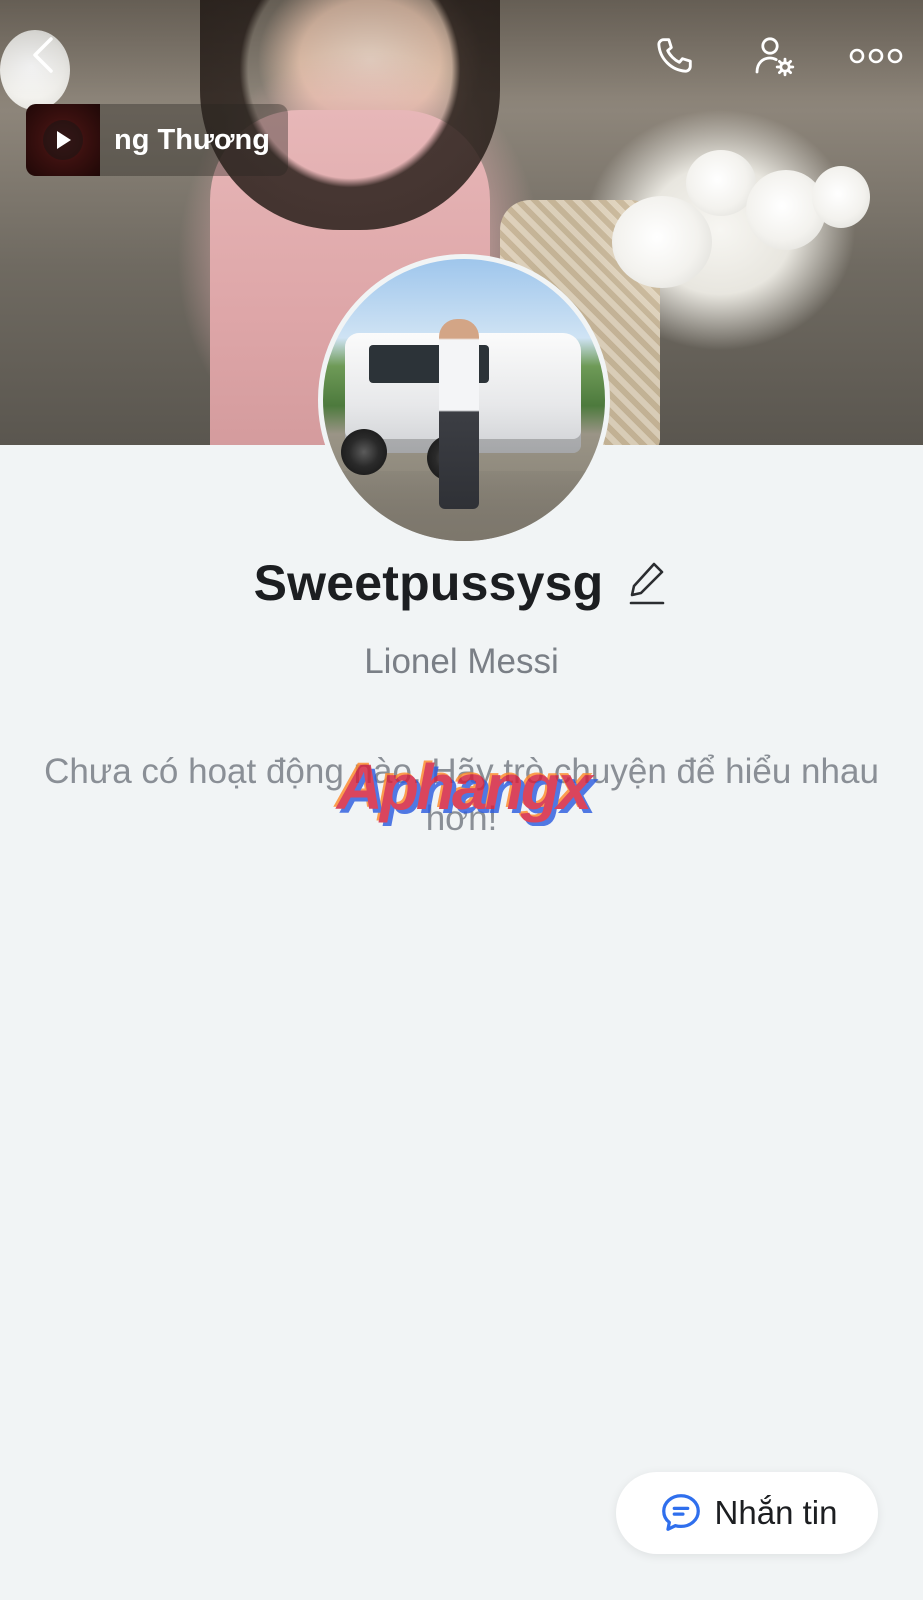 This screenshot has height=1600, width=923. I want to click on profile-settings-button, so click(774, 56).